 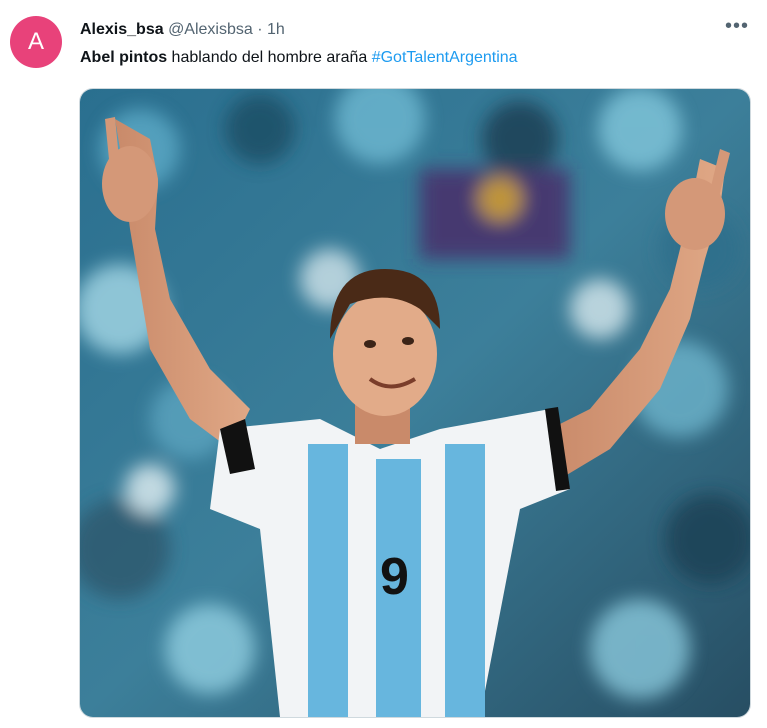 I want to click on tweet-header: Alexis_bsa @Alexisbsa · 1h, so click(x=182, y=30).